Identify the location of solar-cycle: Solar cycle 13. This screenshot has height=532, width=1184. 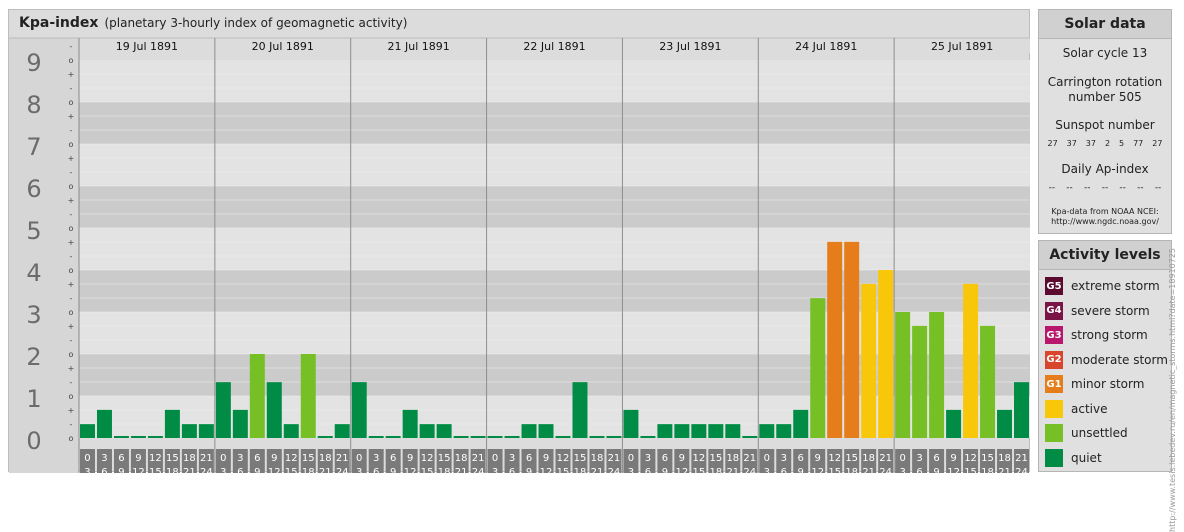
(1105, 53).